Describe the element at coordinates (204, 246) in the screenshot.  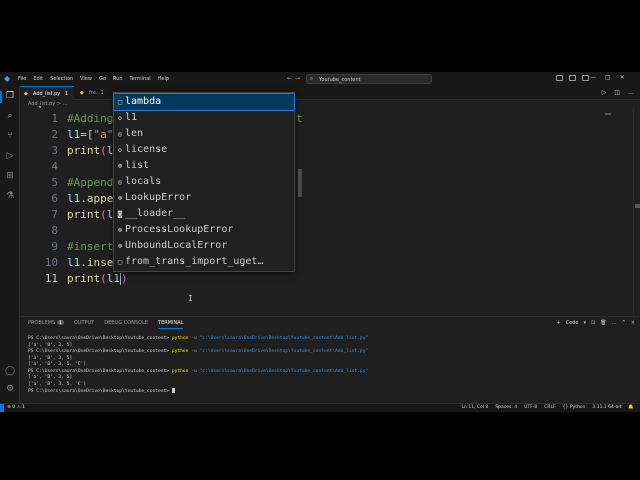
I see `suggestion-item: ⊛ UnboundLocalError` at that location.